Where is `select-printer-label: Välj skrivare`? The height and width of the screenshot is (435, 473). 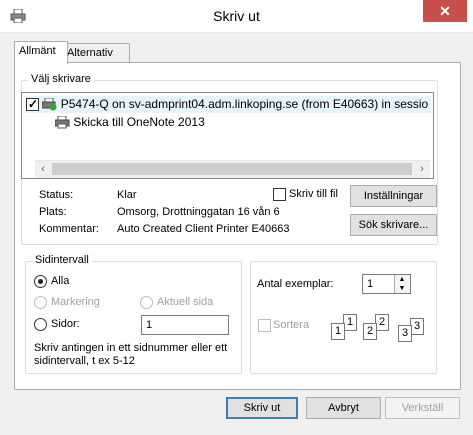
select-printer-label: Välj skrivare is located at coordinates (61, 79).